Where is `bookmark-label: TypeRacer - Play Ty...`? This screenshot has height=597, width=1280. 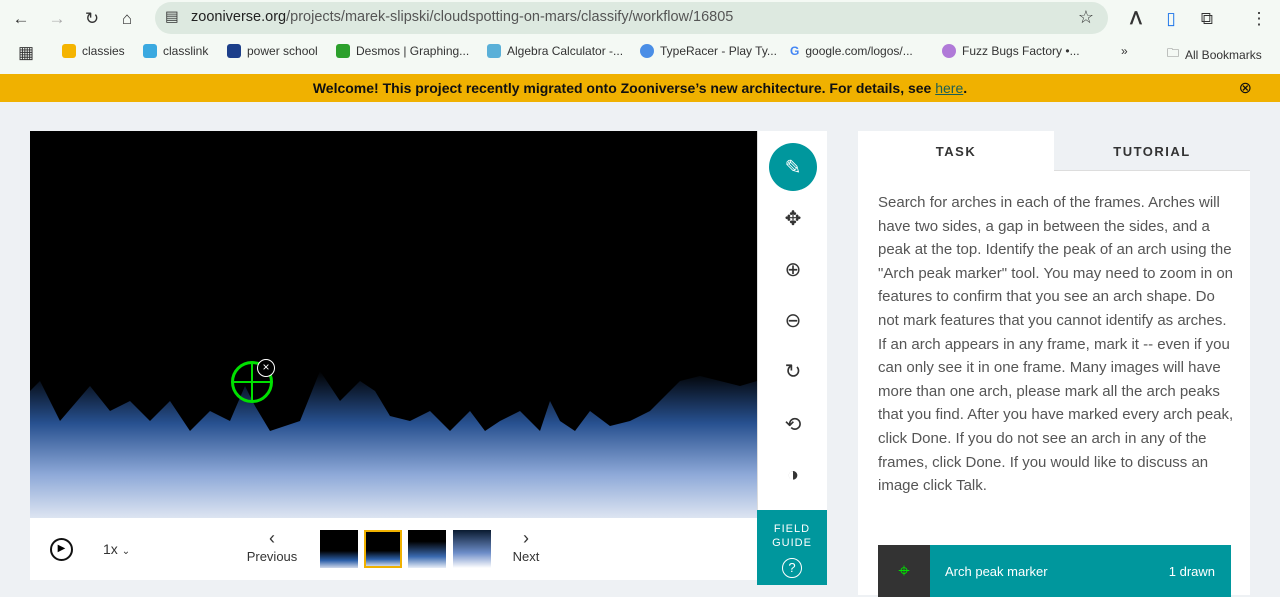
bookmark-label: TypeRacer - Play Ty... is located at coordinates (718, 51).